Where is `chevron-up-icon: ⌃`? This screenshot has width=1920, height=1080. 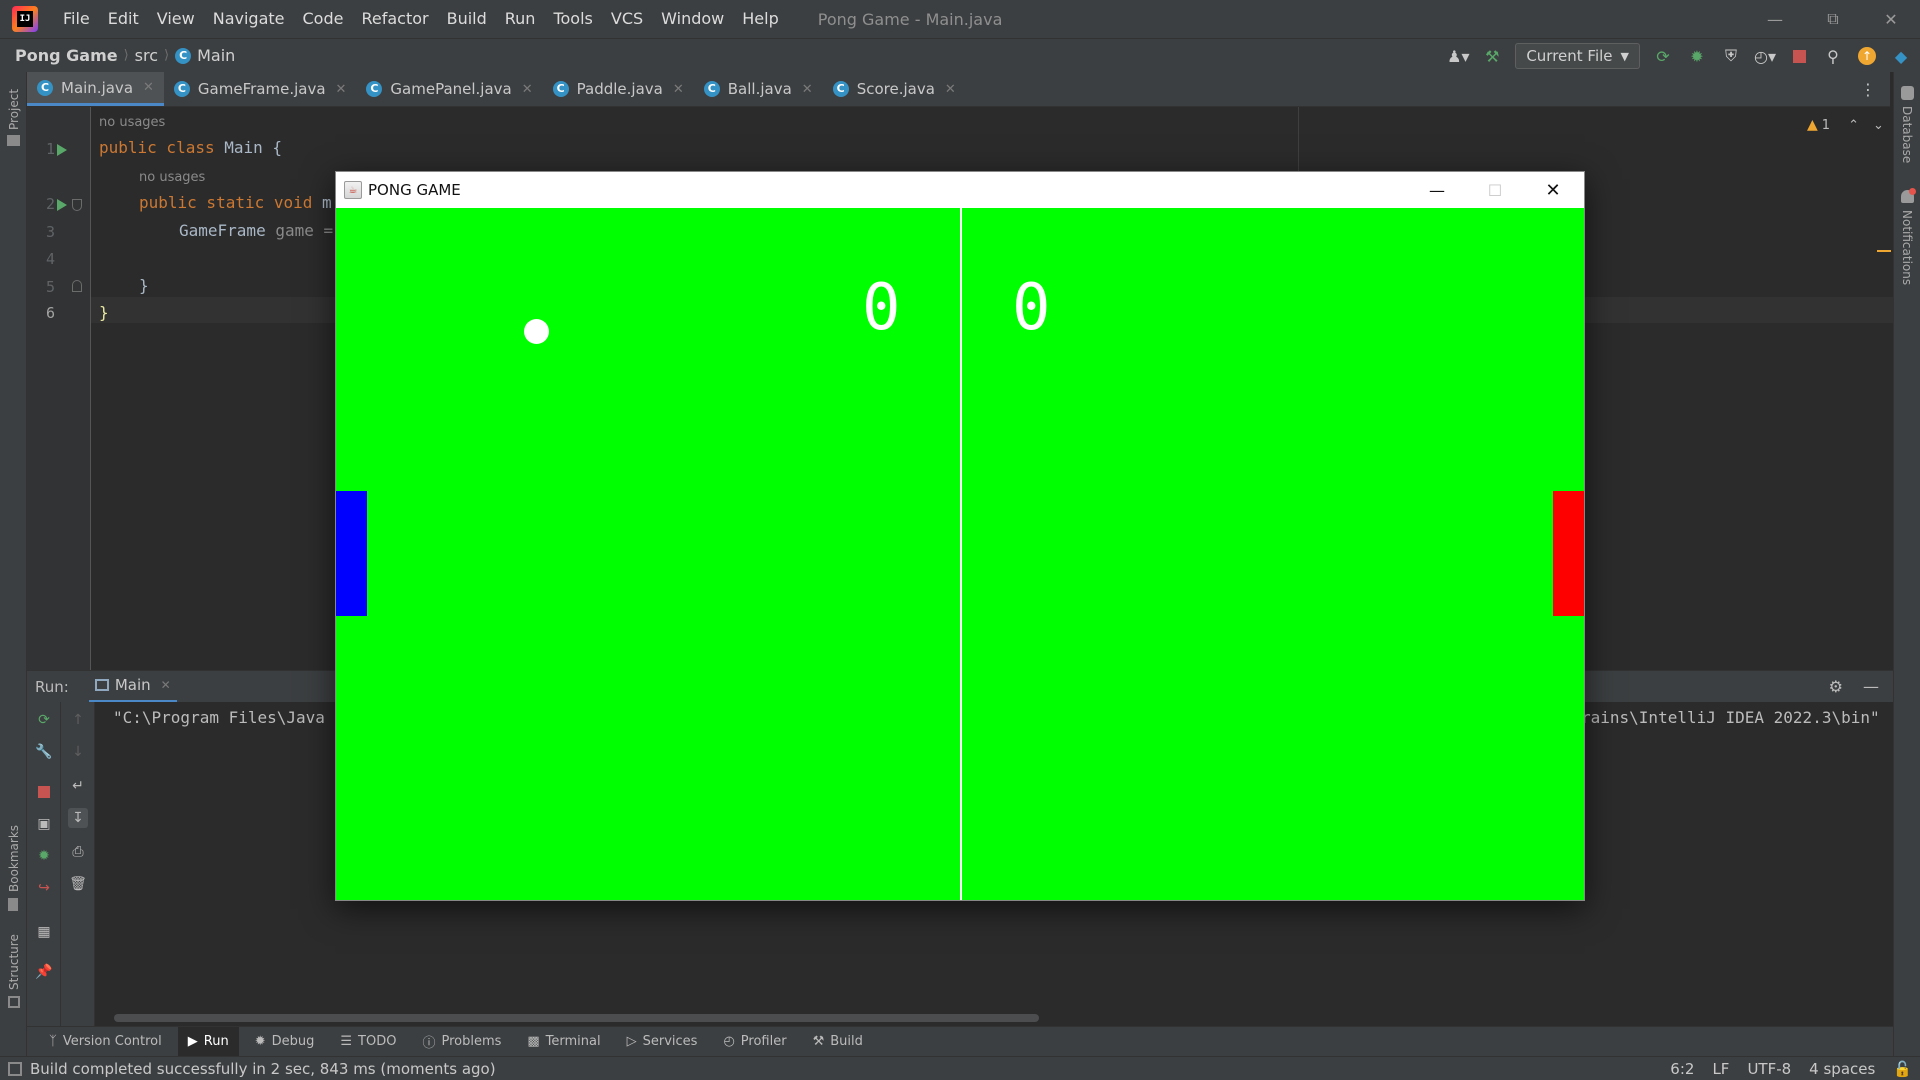 chevron-up-icon: ⌃ is located at coordinates (1853, 125).